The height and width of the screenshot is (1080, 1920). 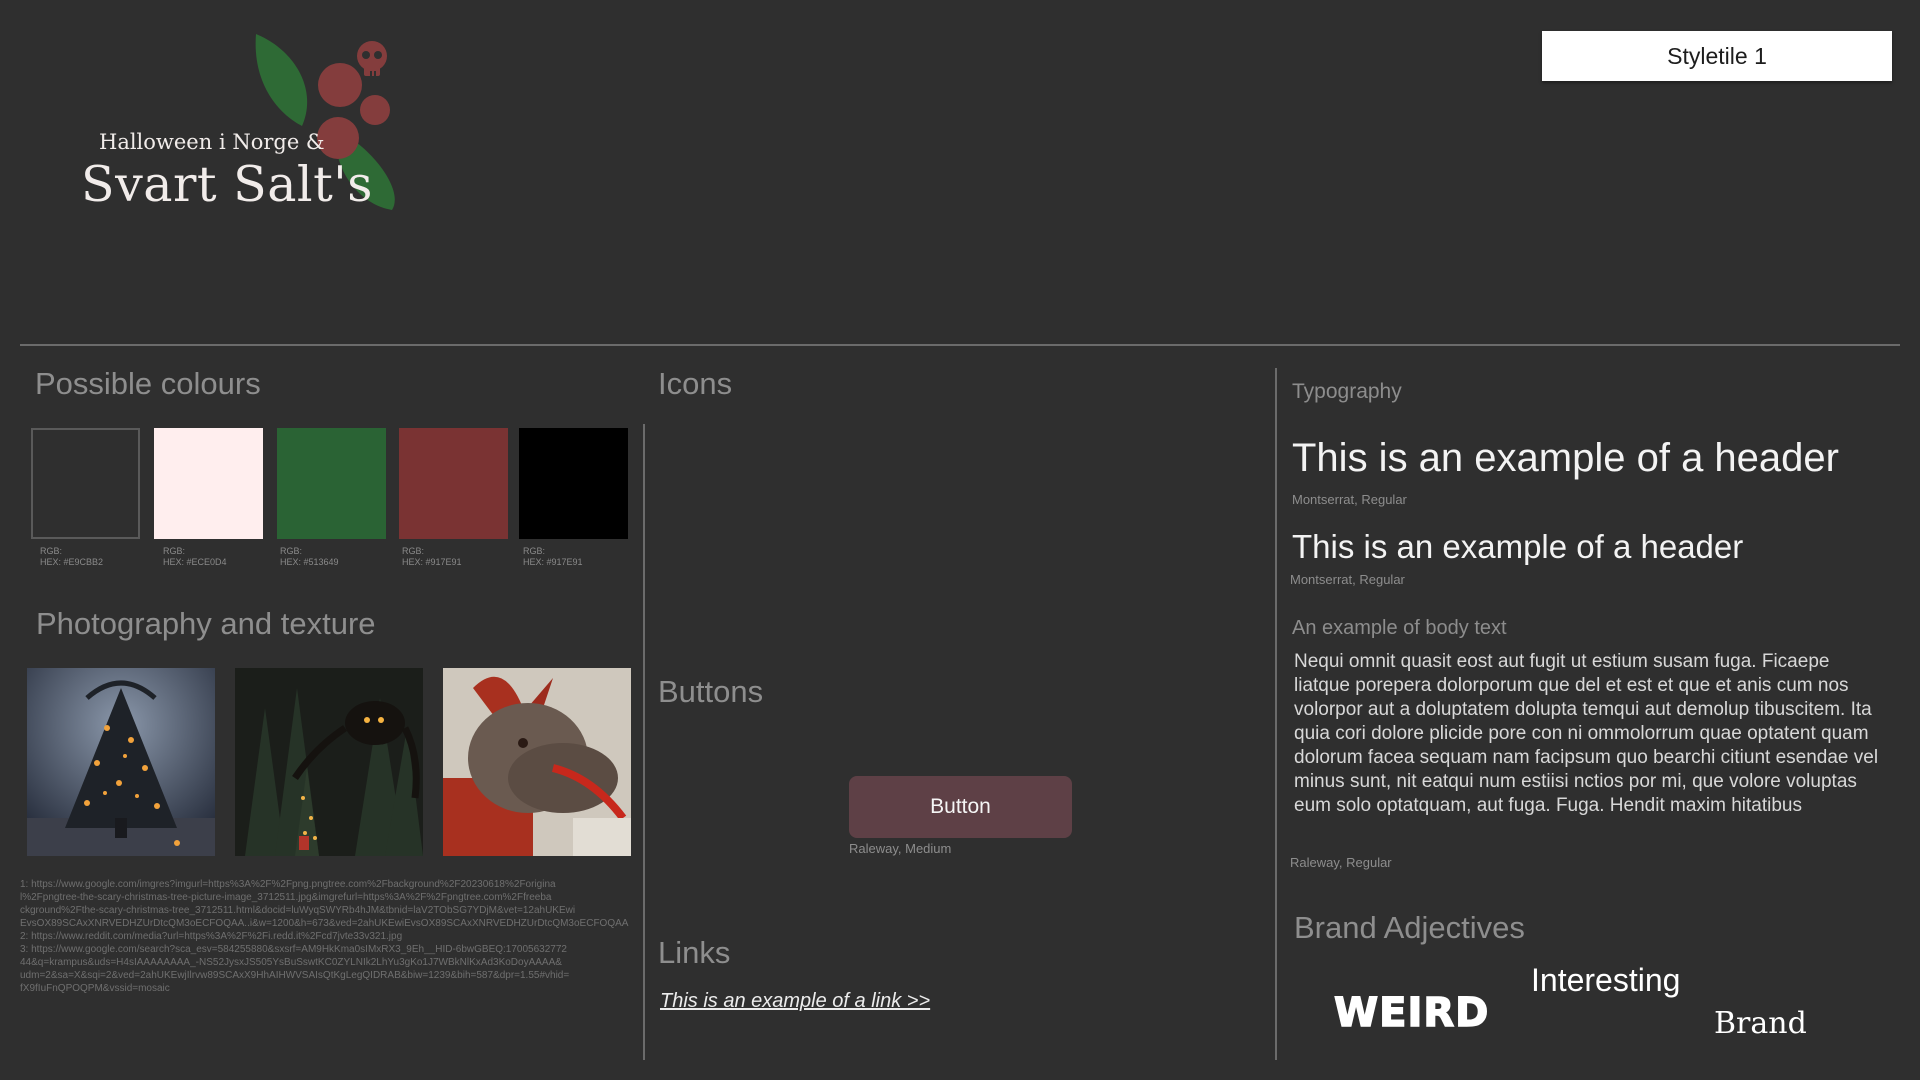 I want to click on swatch-label-1: RGB: HEX: #E9CBB2, so click(x=72, y=556).